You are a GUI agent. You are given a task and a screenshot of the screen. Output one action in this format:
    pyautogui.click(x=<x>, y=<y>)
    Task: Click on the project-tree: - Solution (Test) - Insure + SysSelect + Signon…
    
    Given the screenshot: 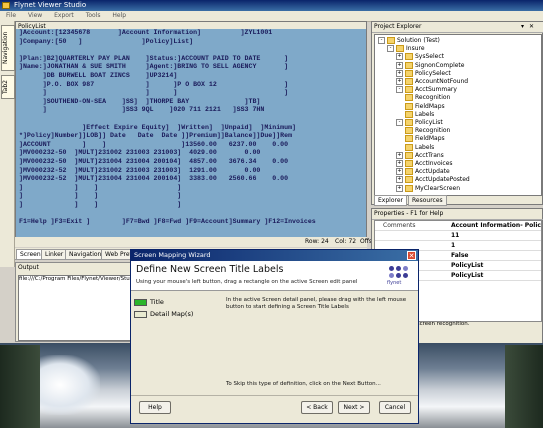 What is the action you would take?
    pyautogui.click(x=458, y=115)
    